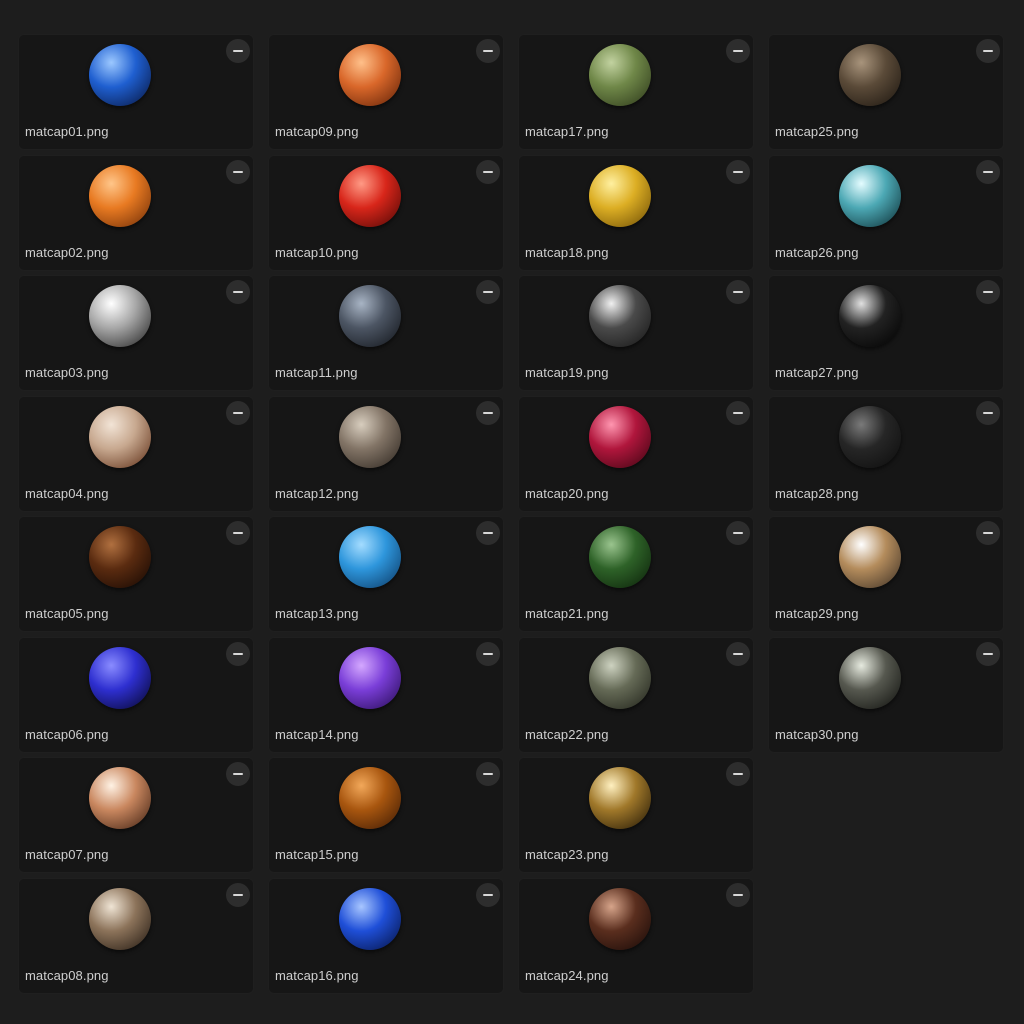 The image size is (1024, 1024). I want to click on matcap-card: matcap17.png, so click(636, 92).